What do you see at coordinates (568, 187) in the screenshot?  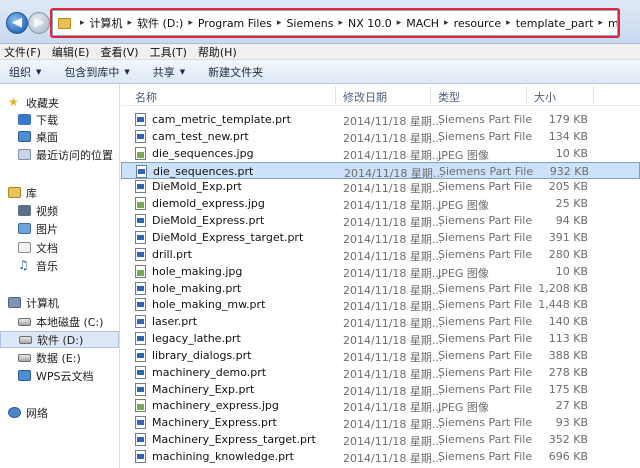 I see `file-size: 205 KB` at bounding box center [568, 187].